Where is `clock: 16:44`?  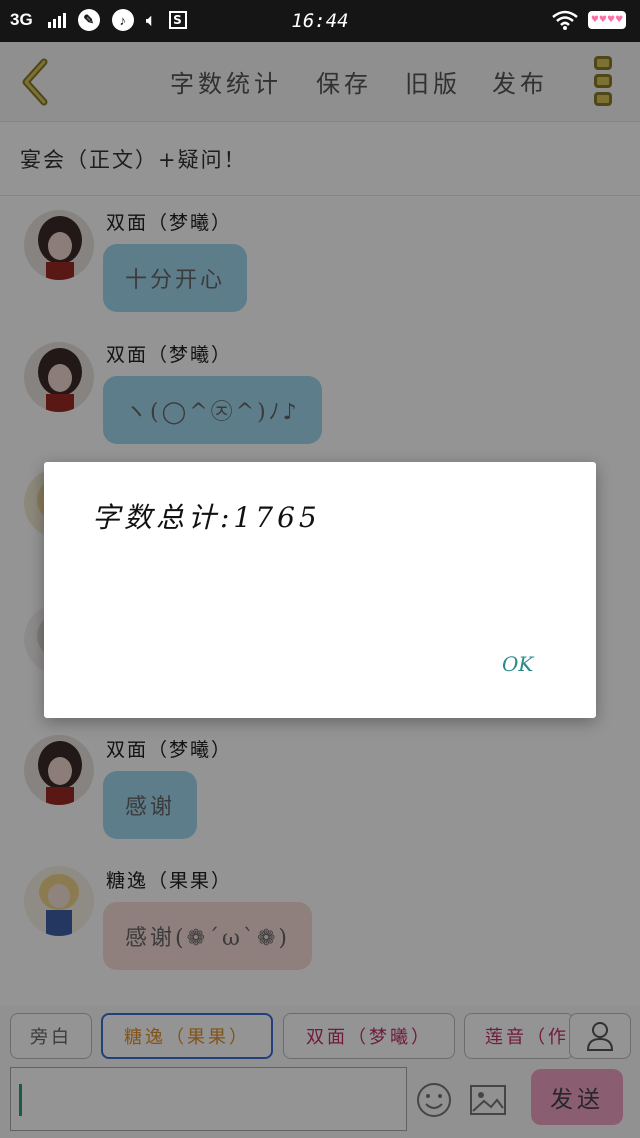 clock: 16:44 is located at coordinates (320, 21).